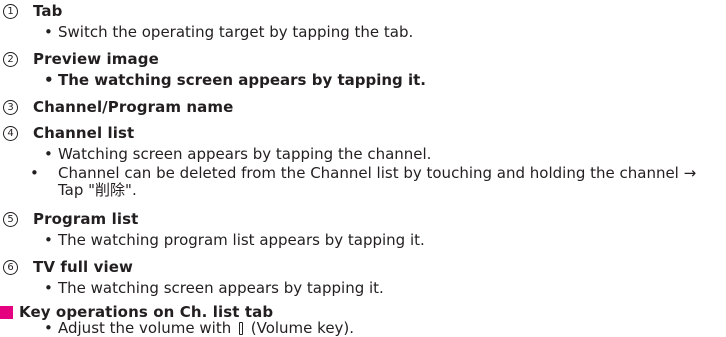 This screenshot has width=726, height=337. I want to click on item-2-heading: 2 Preview image, so click(79, 59).